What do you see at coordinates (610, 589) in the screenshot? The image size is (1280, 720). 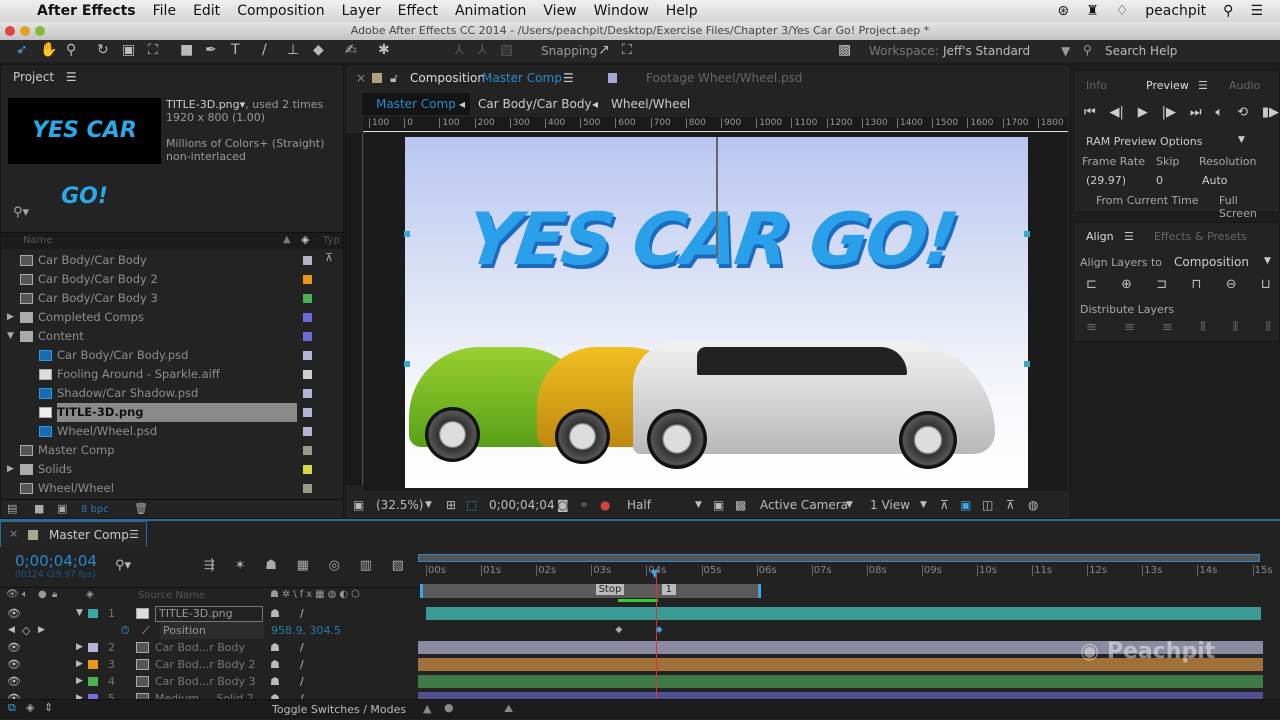 I see `marker-stop: Stop` at bounding box center [610, 589].